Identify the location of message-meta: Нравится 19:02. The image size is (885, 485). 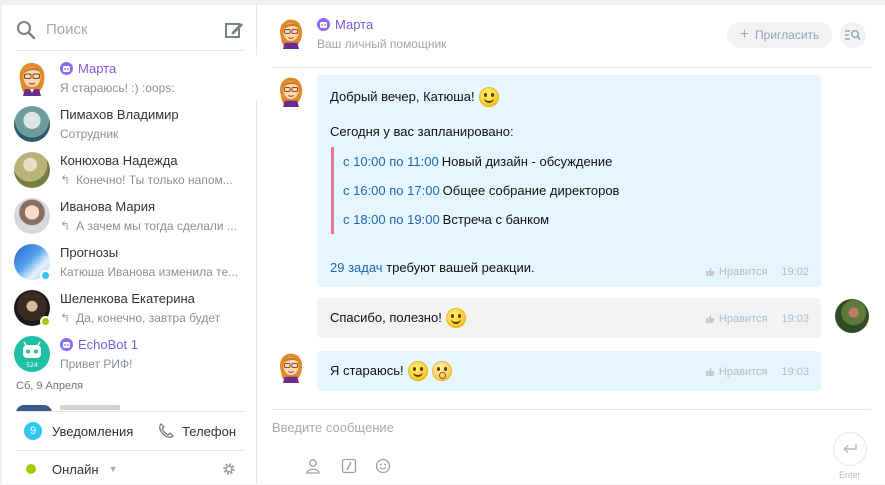
(757, 272).